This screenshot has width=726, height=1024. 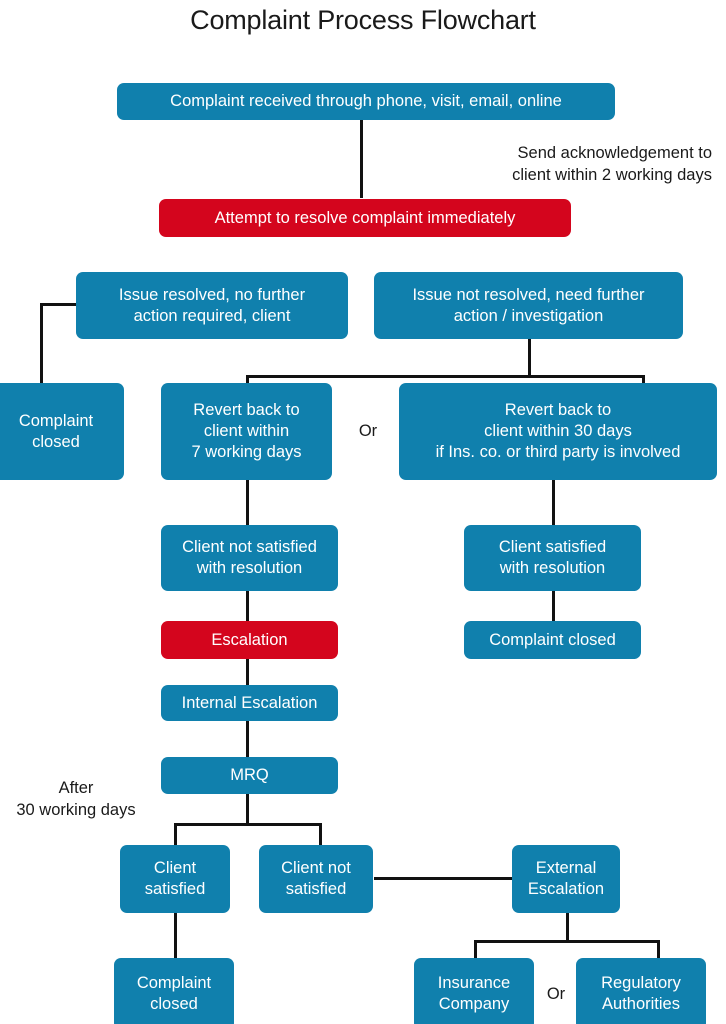 I want to click on node-insurance-company: Insurance Company, so click(x=474, y=991).